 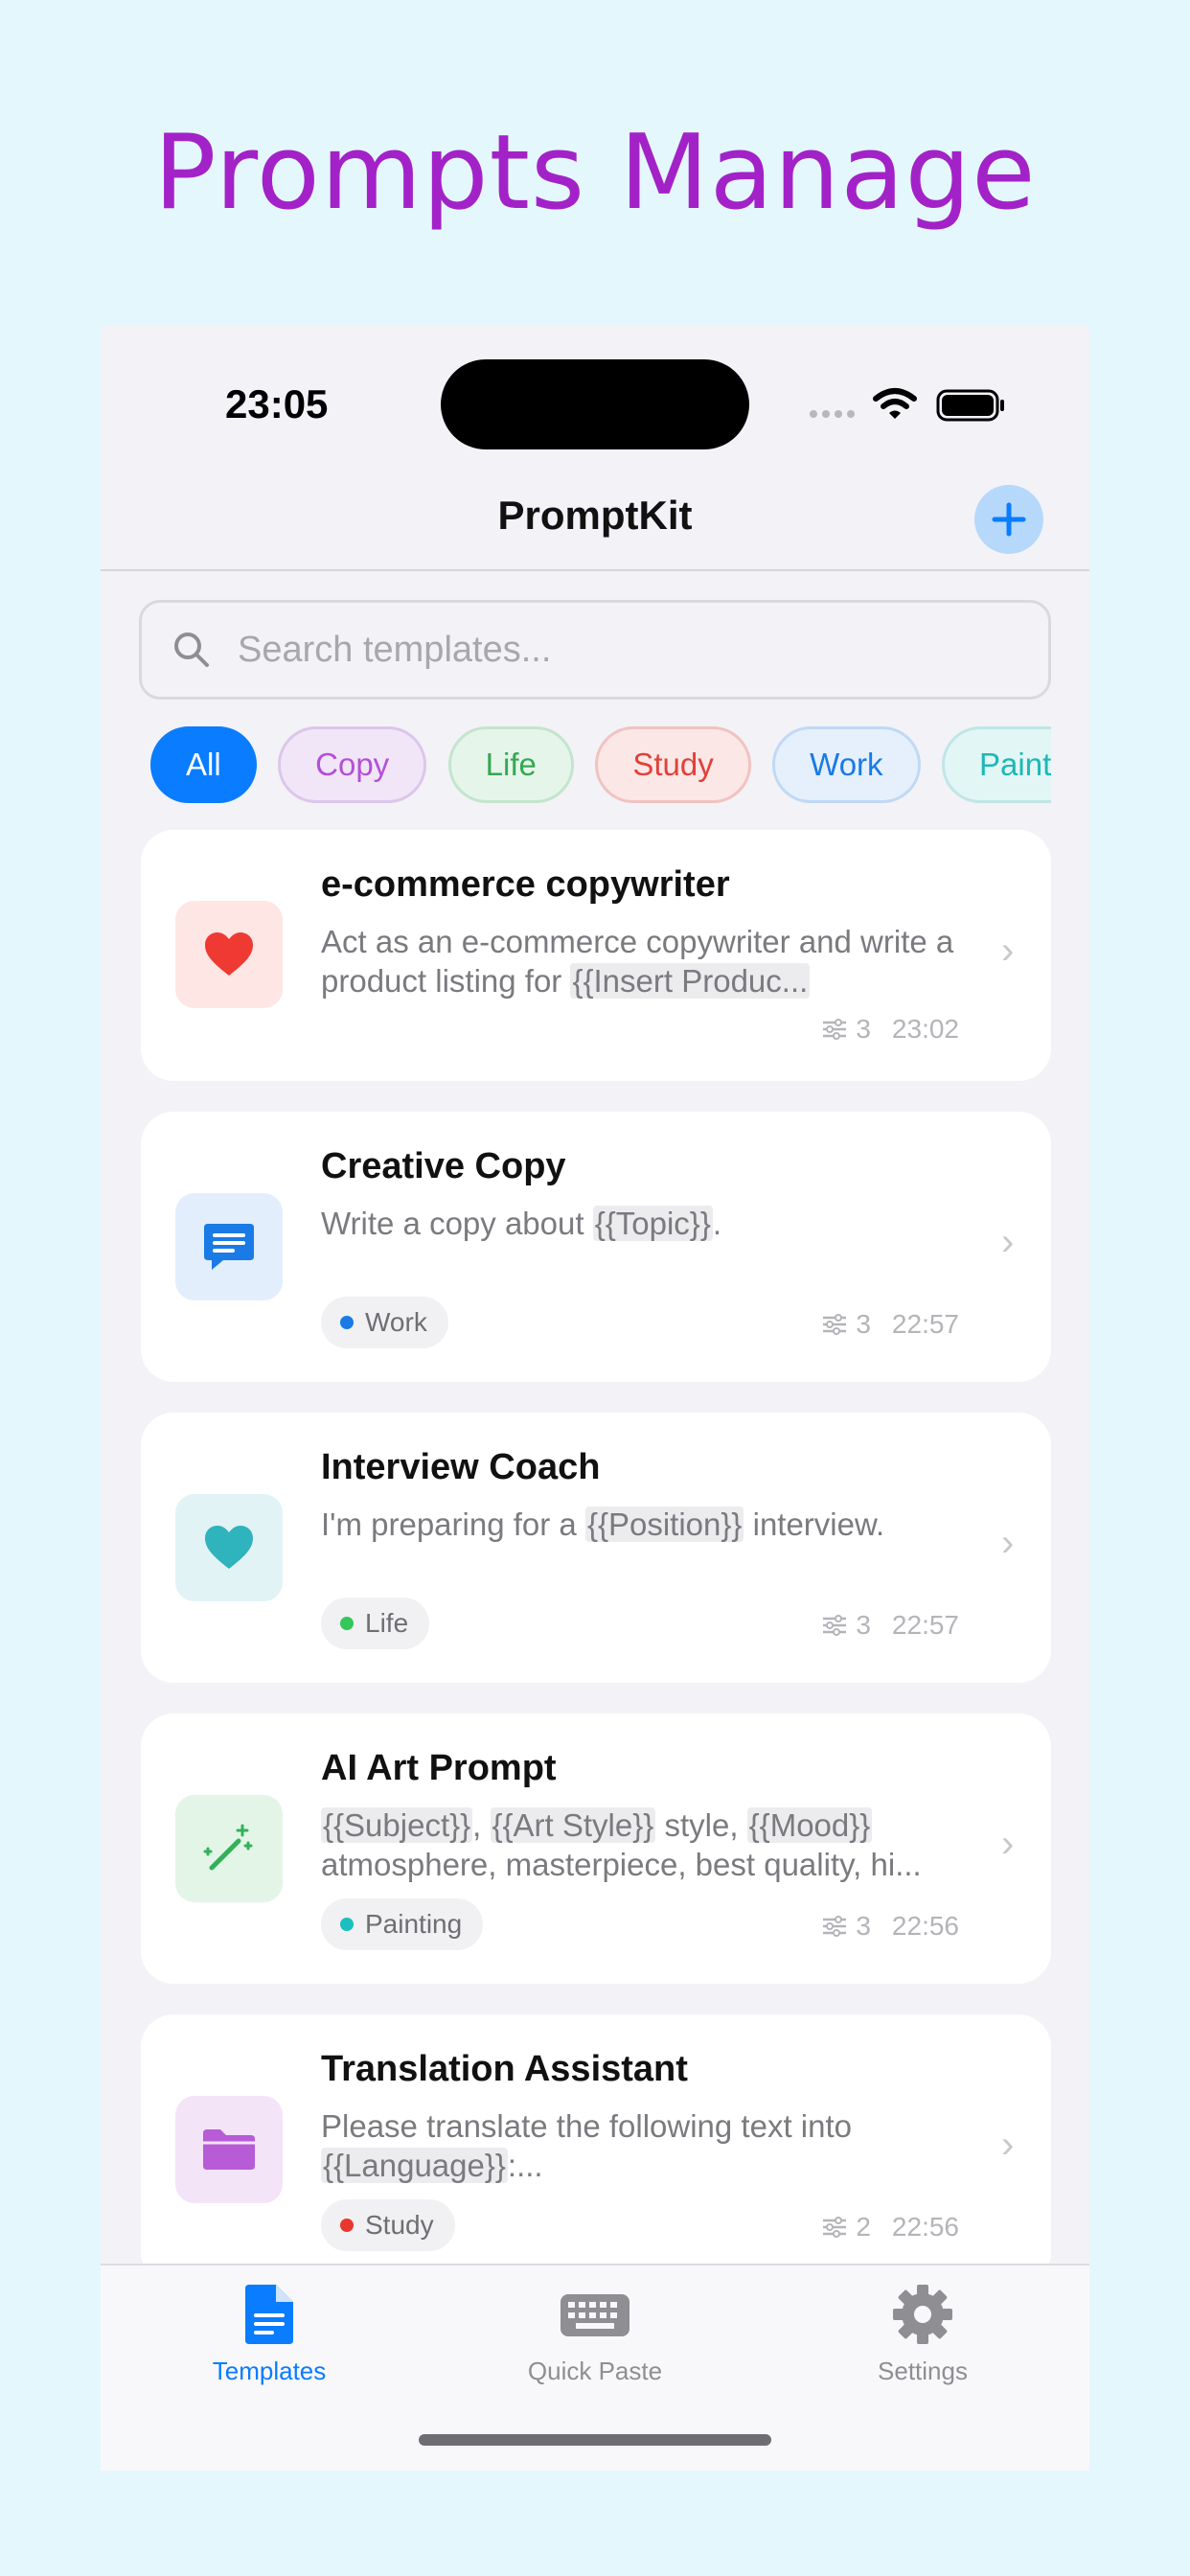 What do you see at coordinates (396, 1322) in the screenshot?
I see `tag-label: Work` at bounding box center [396, 1322].